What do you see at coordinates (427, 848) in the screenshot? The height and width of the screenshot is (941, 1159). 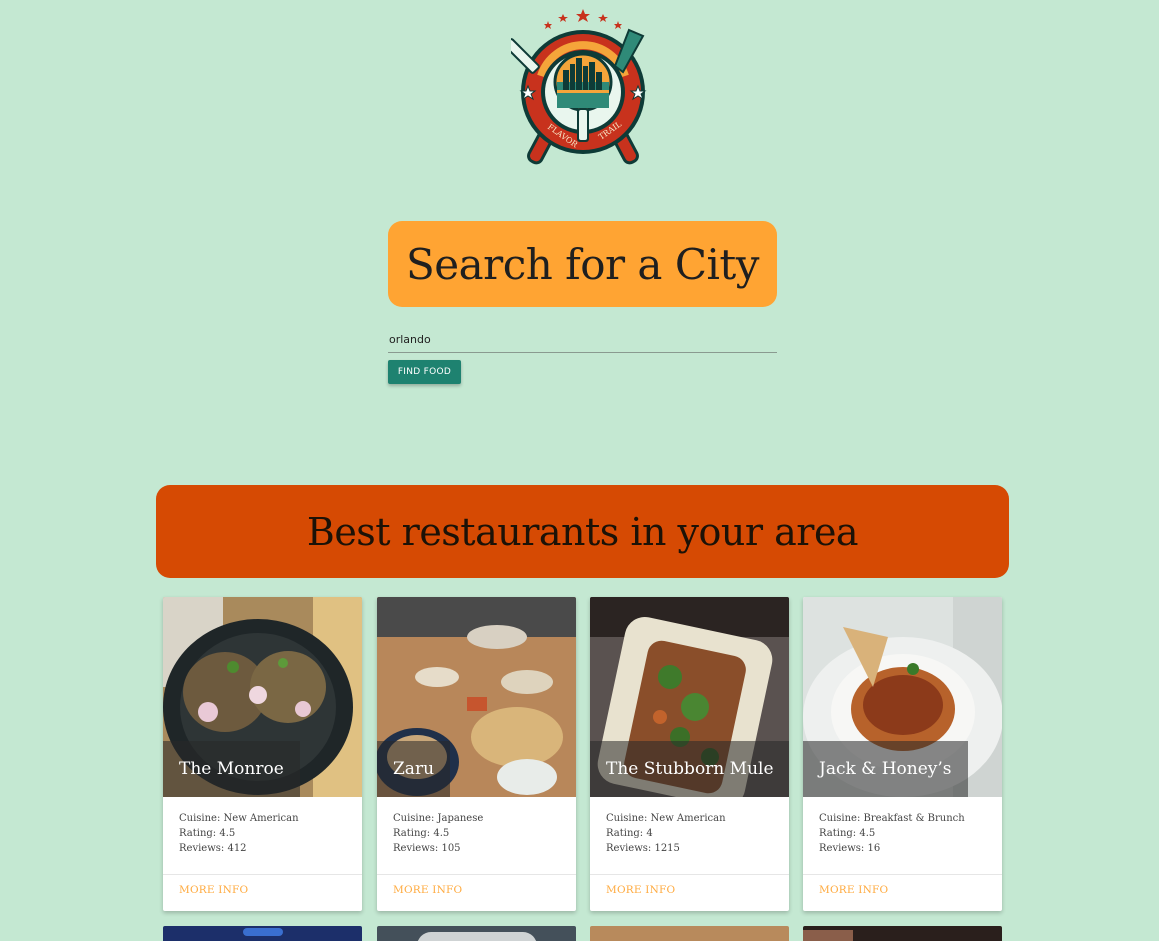 I see `restaurant-reviews: Reviews: 105` at bounding box center [427, 848].